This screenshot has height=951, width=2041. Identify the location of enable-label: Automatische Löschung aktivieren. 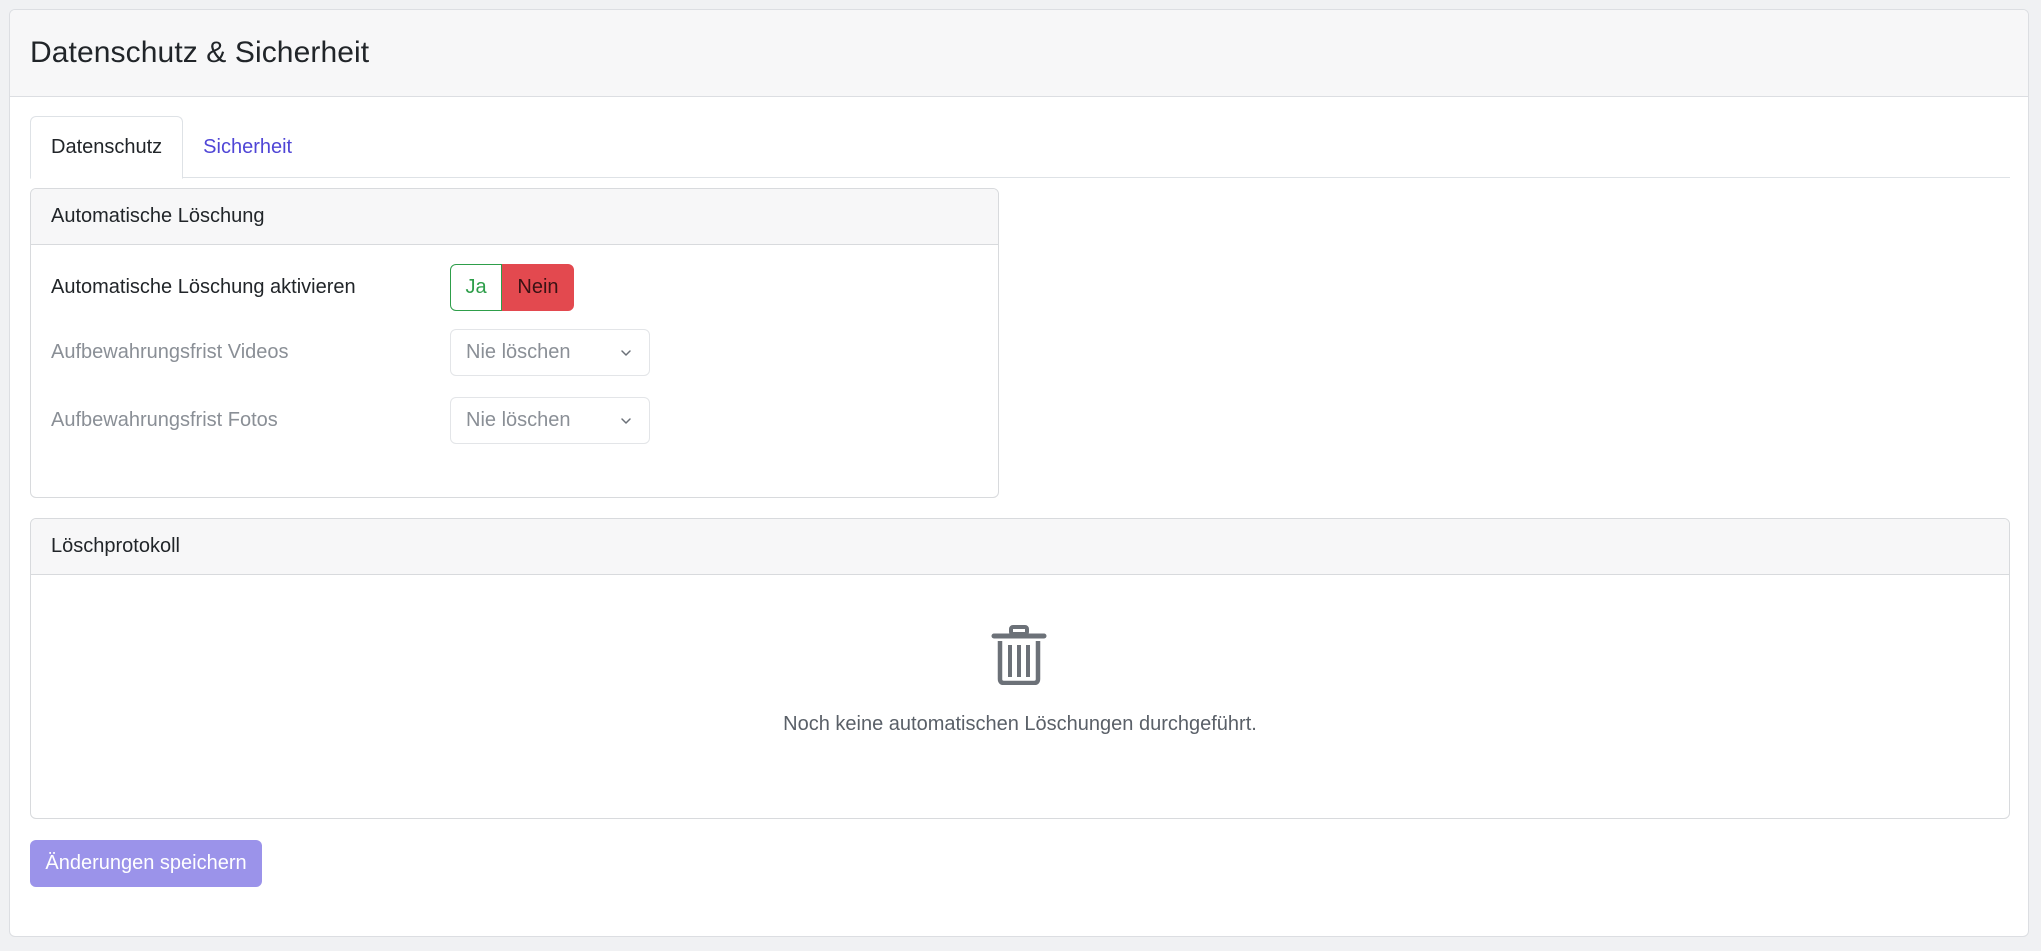
(203, 287).